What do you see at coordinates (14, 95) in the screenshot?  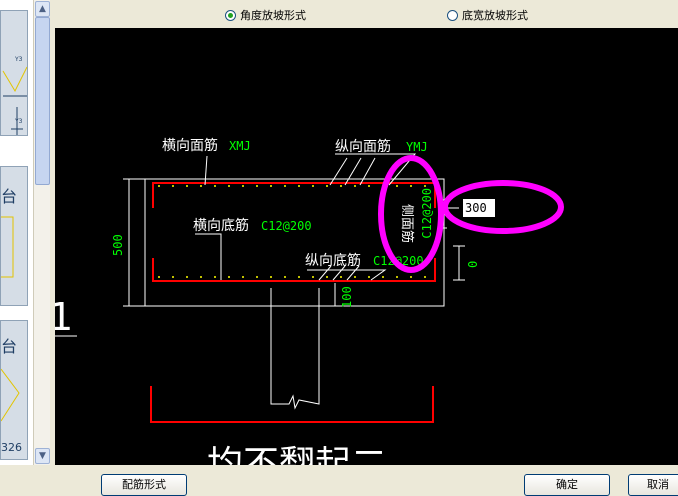 I see `thumbnail-1-preview: Y3 Y3` at bounding box center [14, 95].